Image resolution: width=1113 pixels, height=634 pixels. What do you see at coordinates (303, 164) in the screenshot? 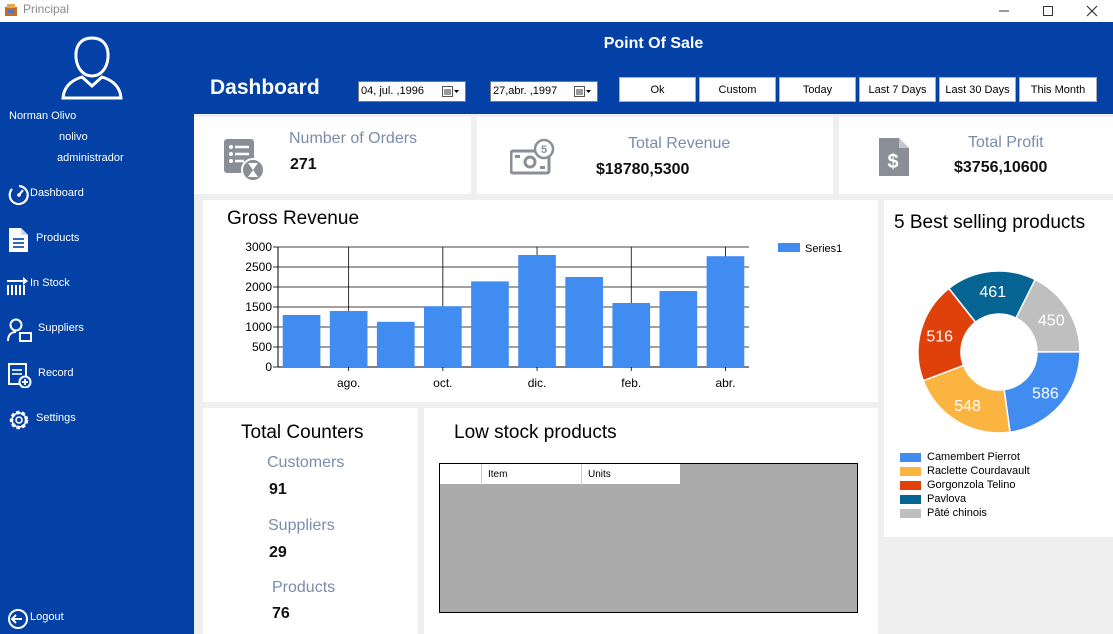
I see `orders-value: 271` at bounding box center [303, 164].